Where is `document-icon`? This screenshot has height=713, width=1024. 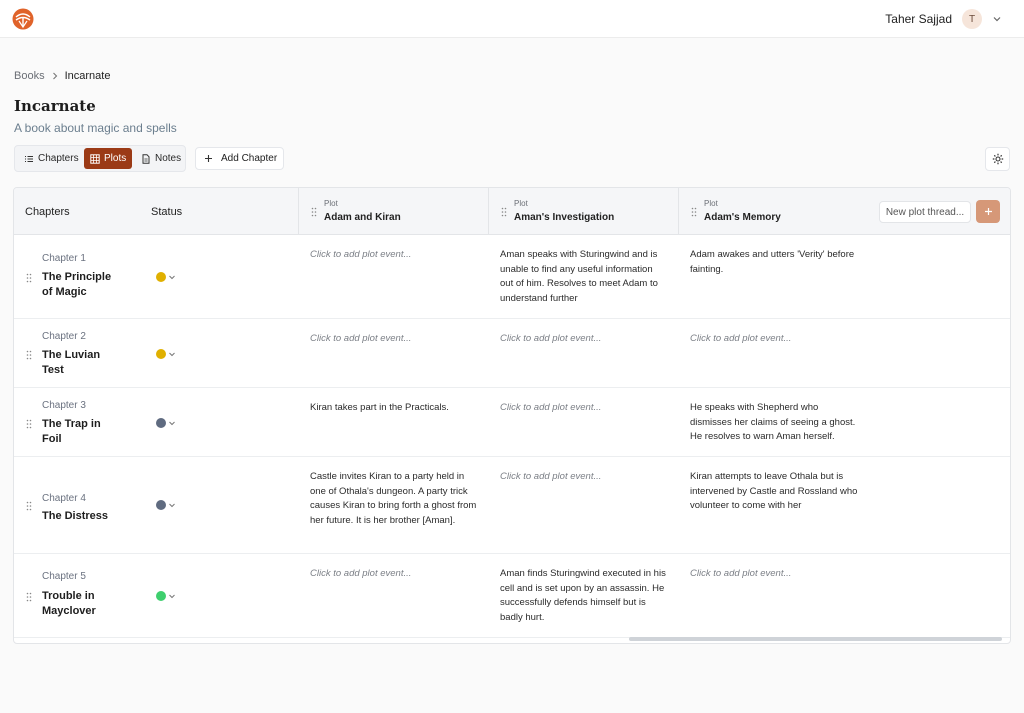 document-icon is located at coordinates (146, 158).